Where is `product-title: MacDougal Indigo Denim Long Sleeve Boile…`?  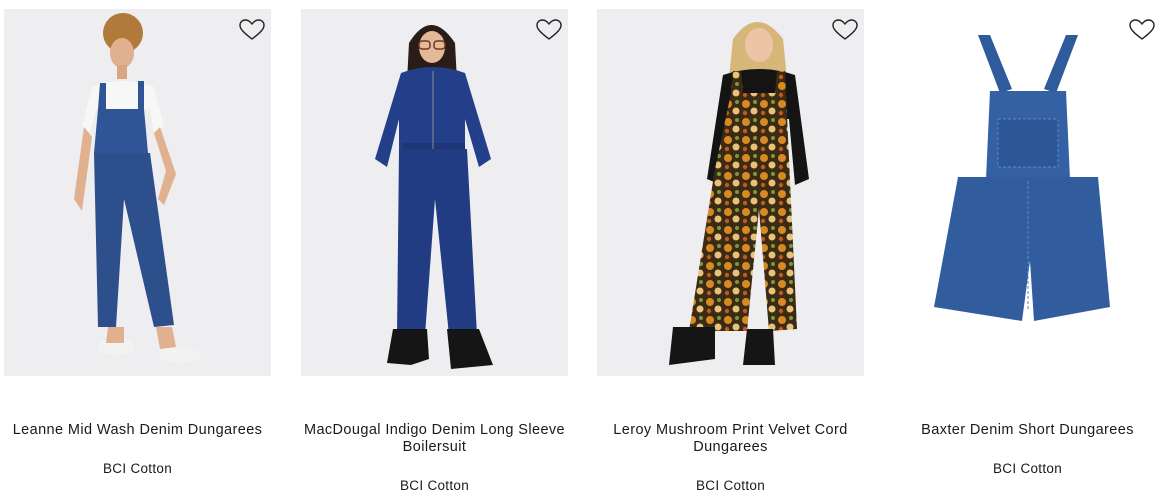 product-title: MacDougal Indigo Denim Long Sleeve Boile… is located at coordinates (434, 439).